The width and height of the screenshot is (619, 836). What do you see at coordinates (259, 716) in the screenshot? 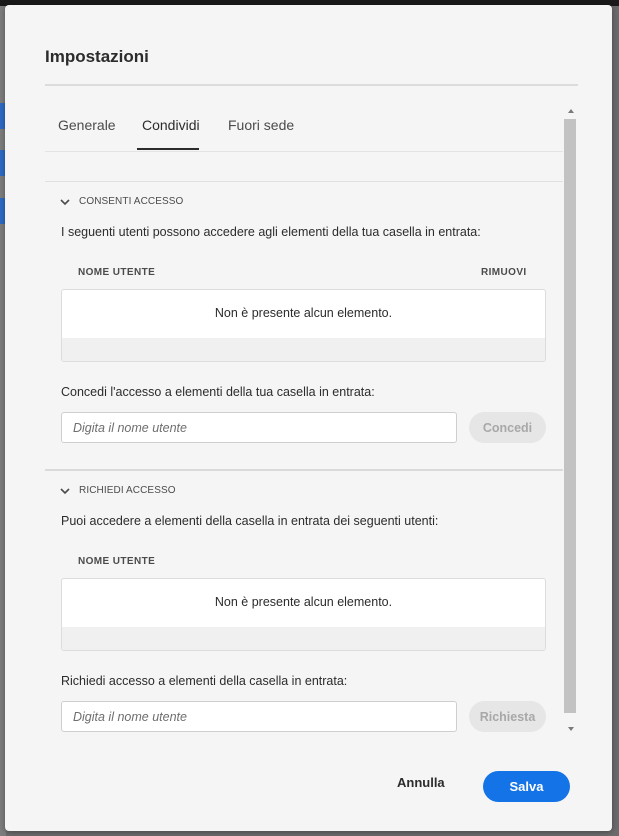
I see `request-username-input` at bounding box center [259, 716].